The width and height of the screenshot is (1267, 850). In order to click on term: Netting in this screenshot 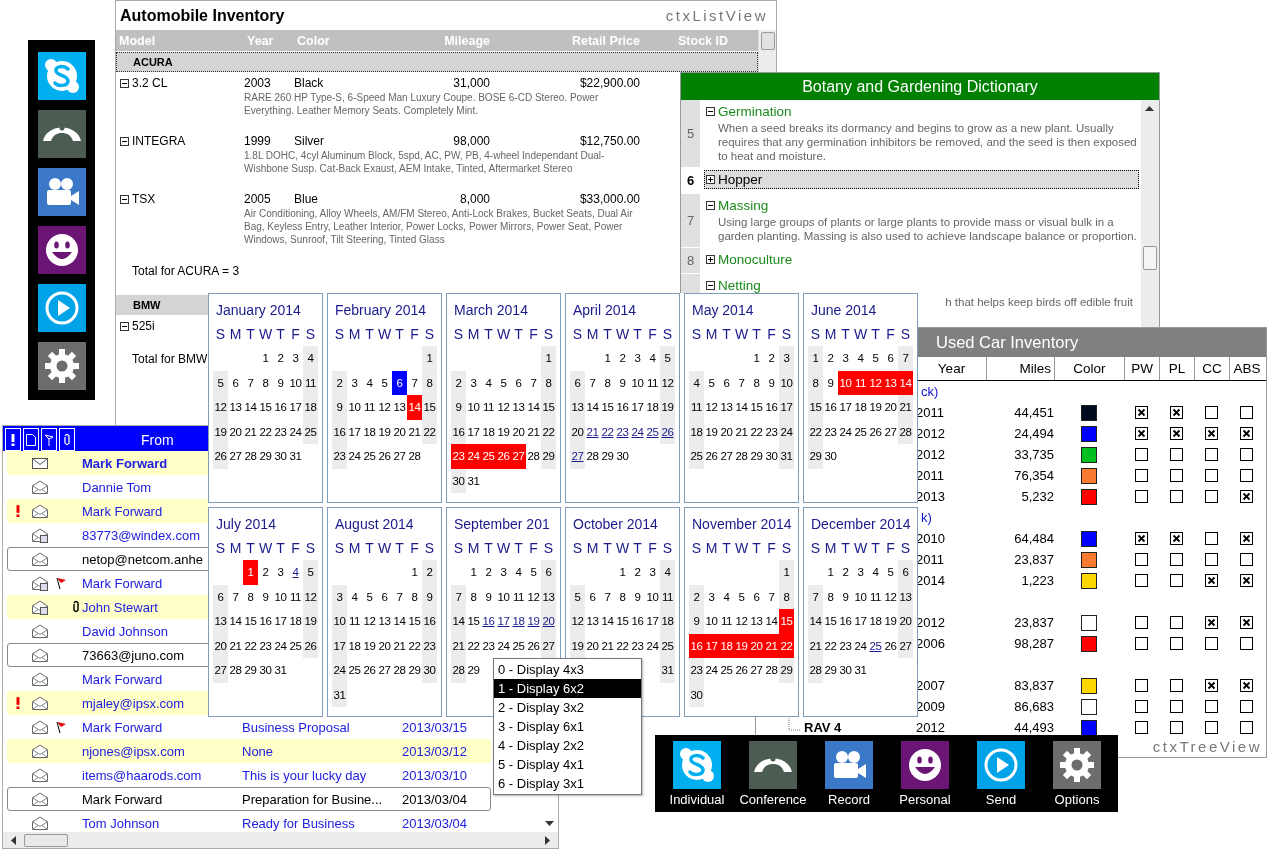, I will do `click(739, 285)`.